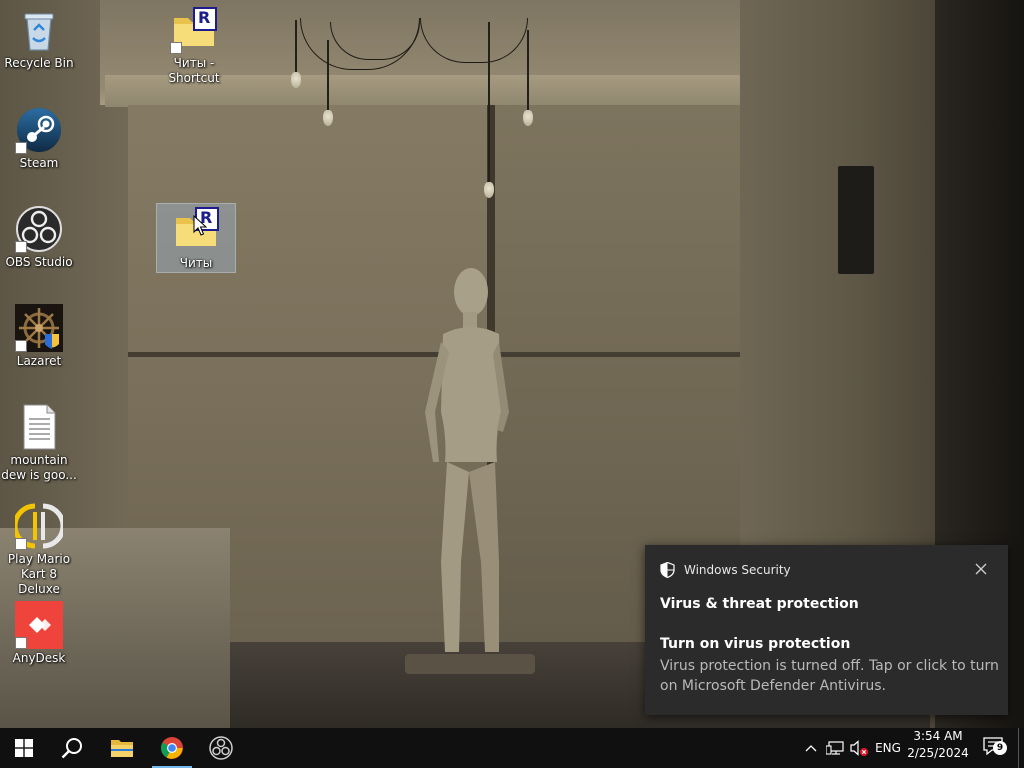 The height and width of the screenshot is (768, 1024). Describe the element at coordinates (200, 225) in the screenshot. I see `mouse-cursor-icon` at that location.